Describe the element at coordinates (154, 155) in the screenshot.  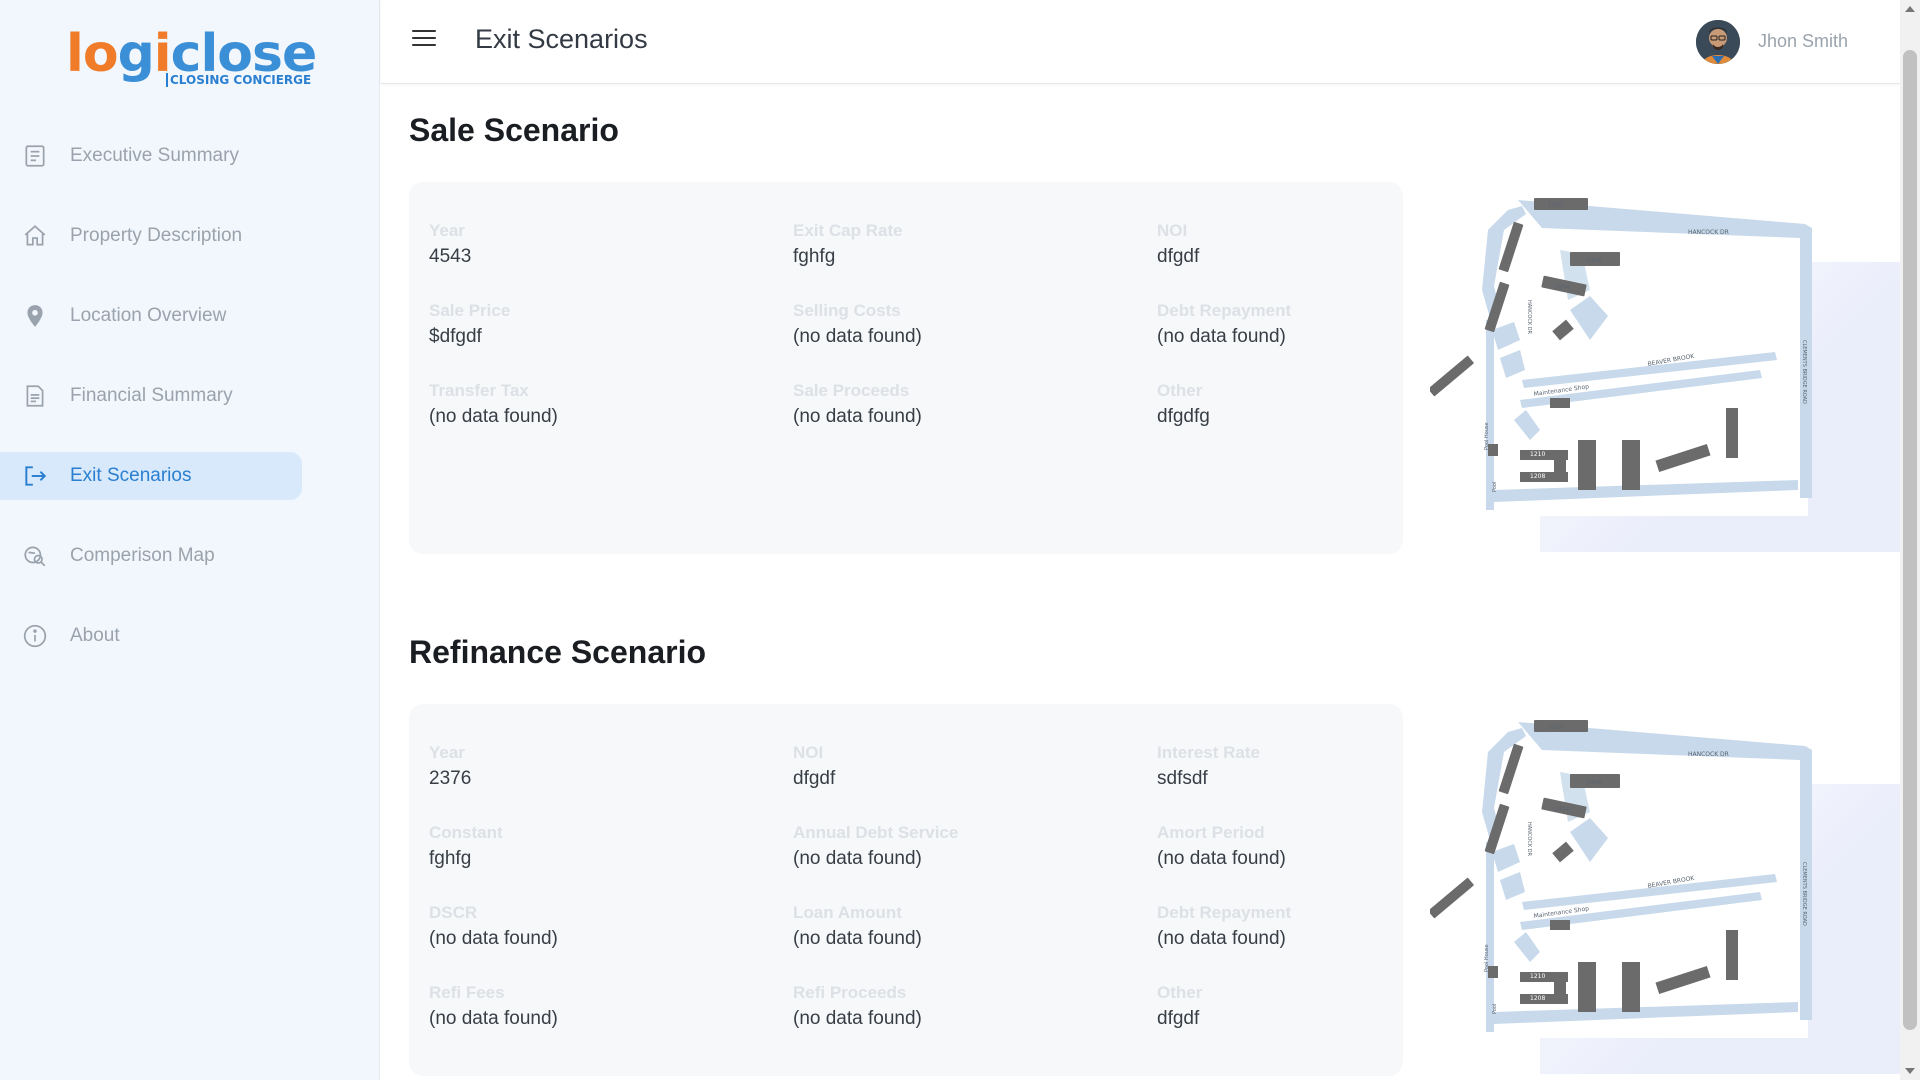
I see `sidebar-item-label: Executive Summary` at that location.